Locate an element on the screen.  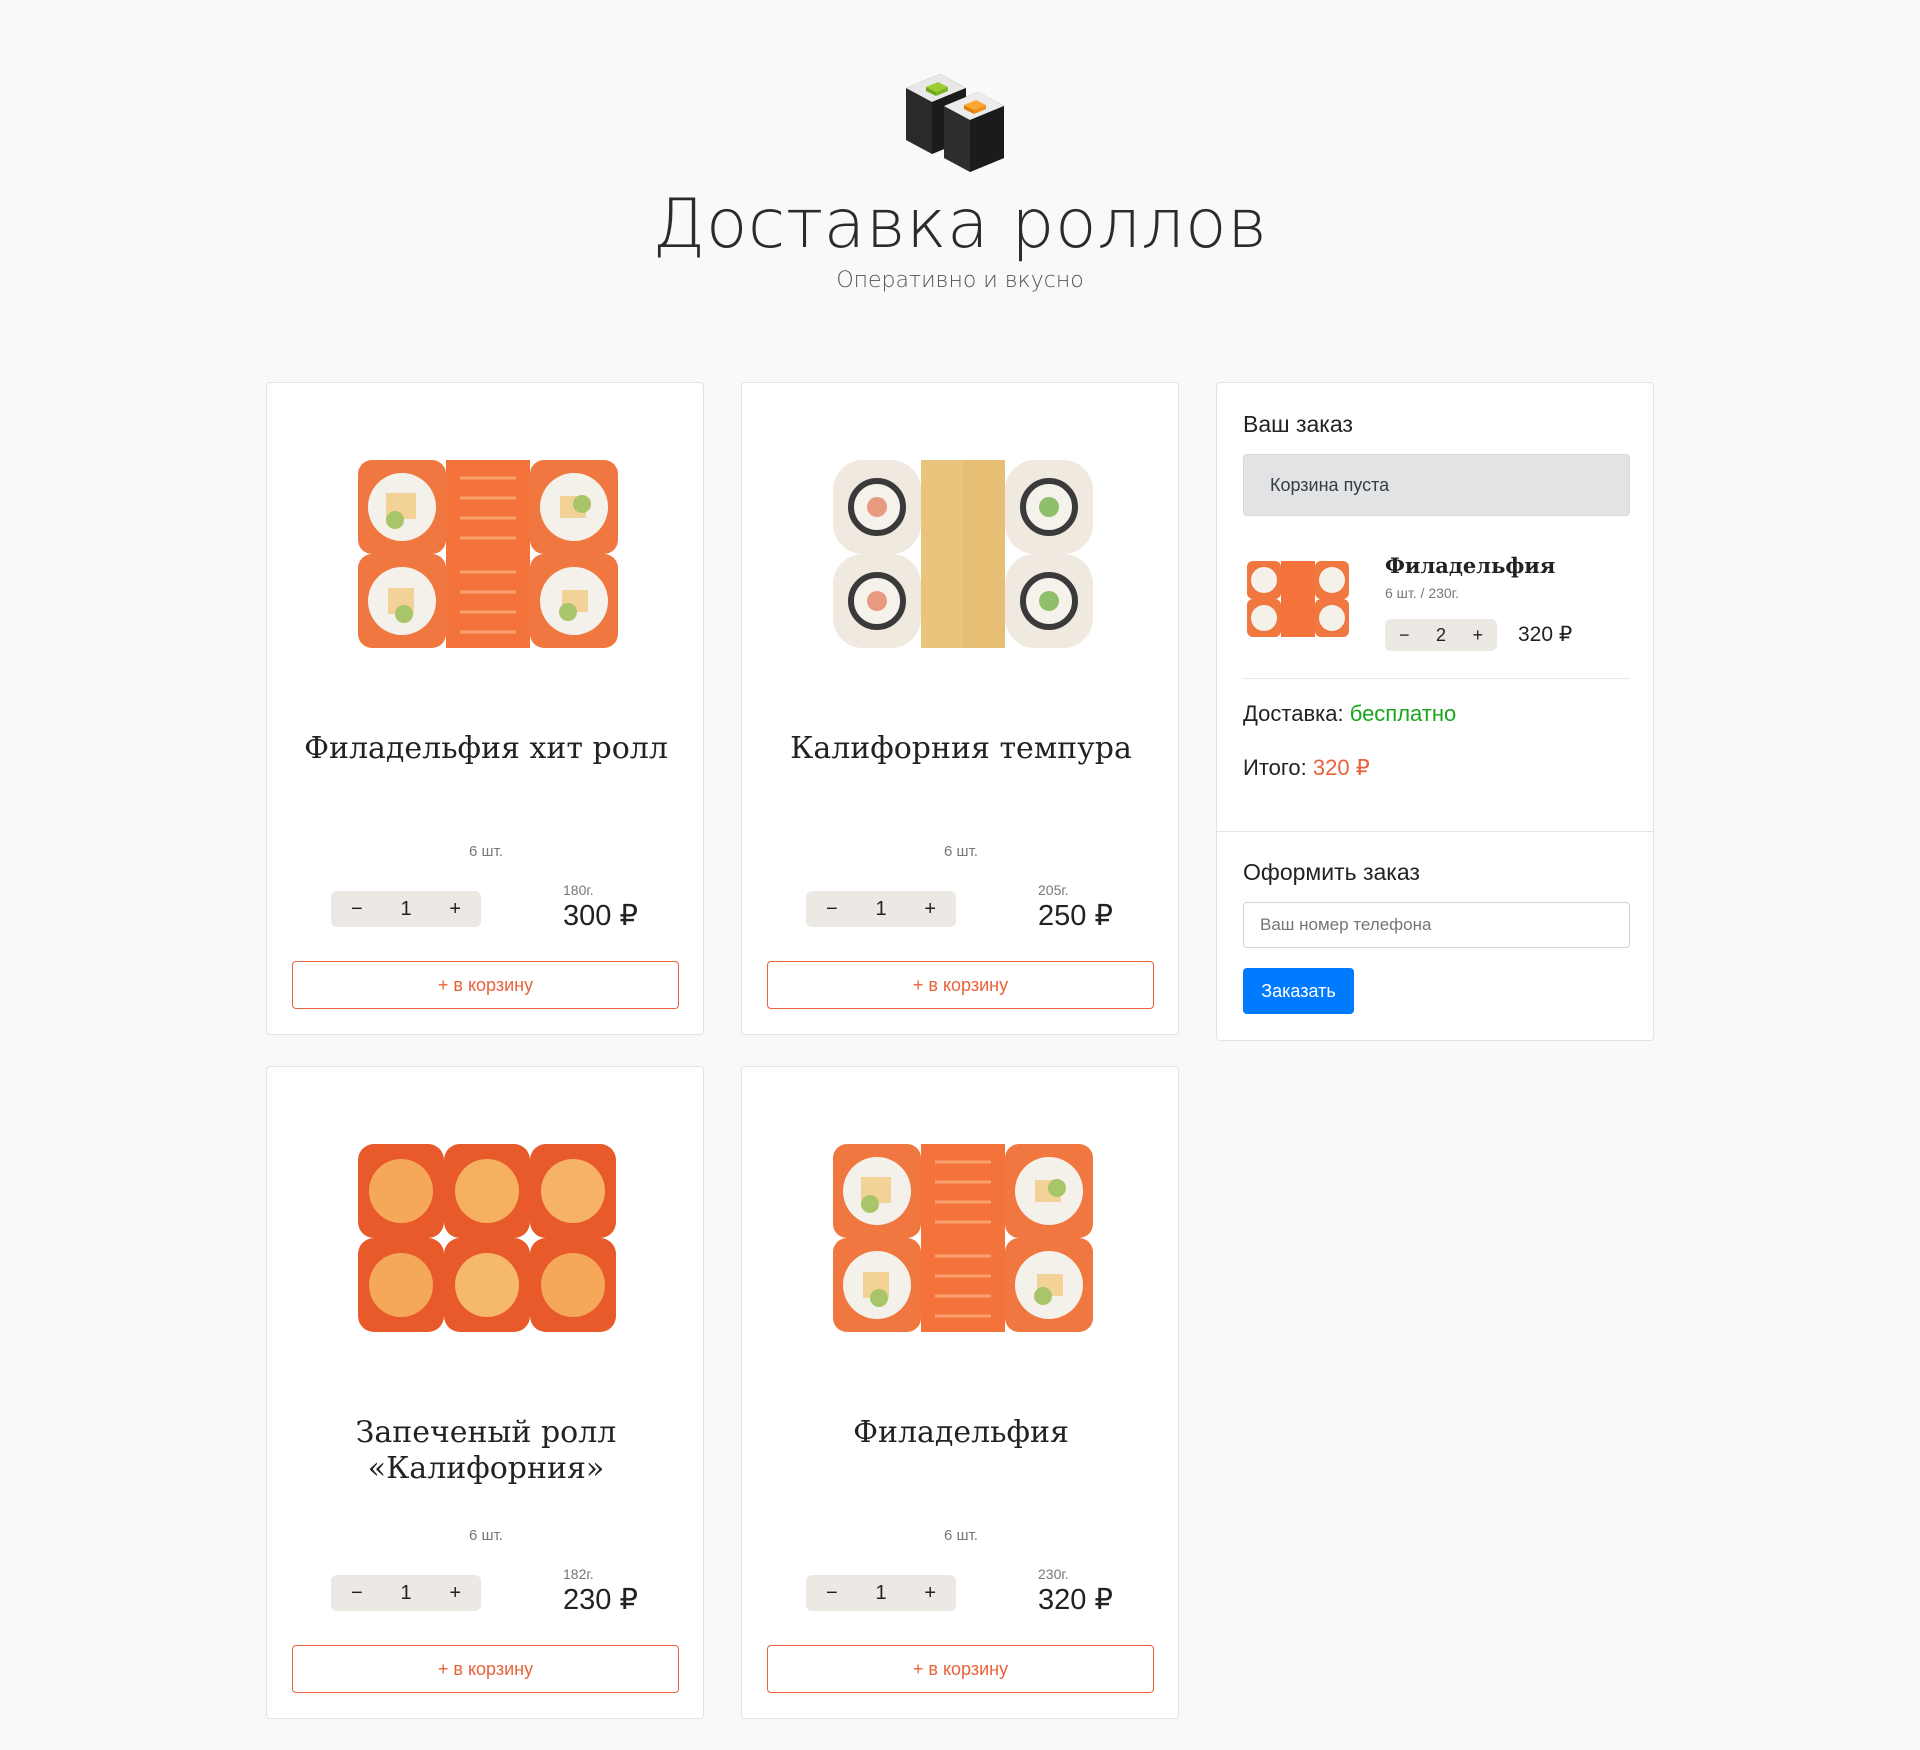
delivery-label: Доставка: is located at coordinates (1293, 713).